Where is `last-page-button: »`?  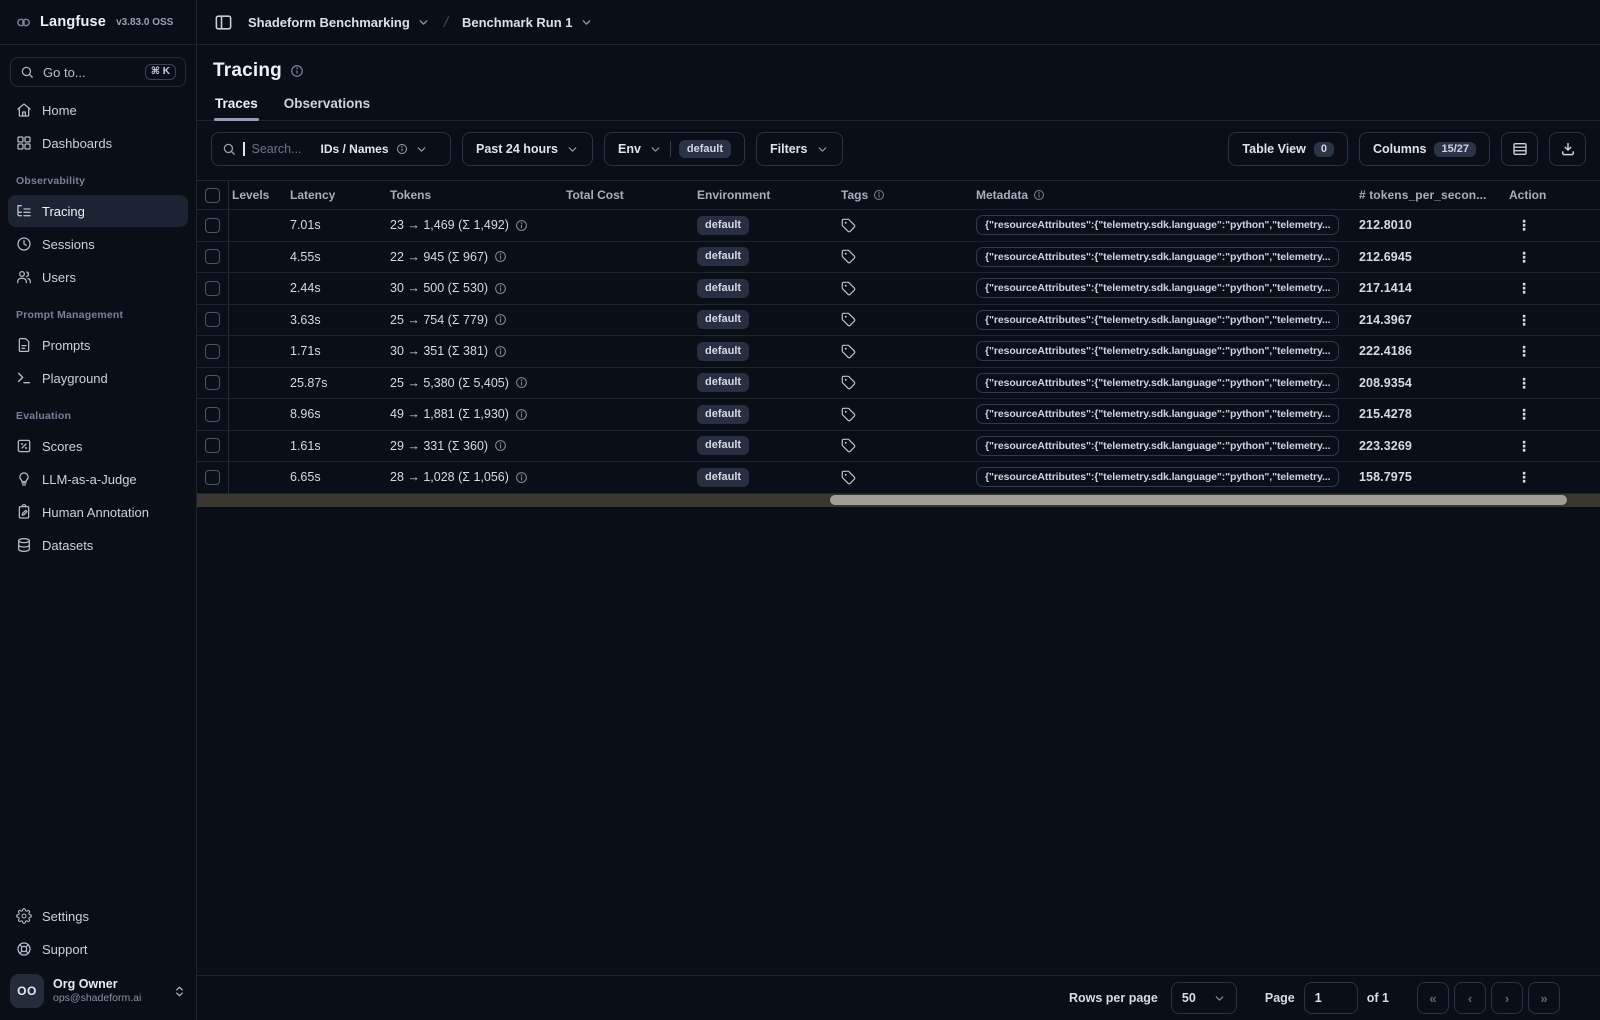 last-page-button: » is located at coordinates (1544, 998).